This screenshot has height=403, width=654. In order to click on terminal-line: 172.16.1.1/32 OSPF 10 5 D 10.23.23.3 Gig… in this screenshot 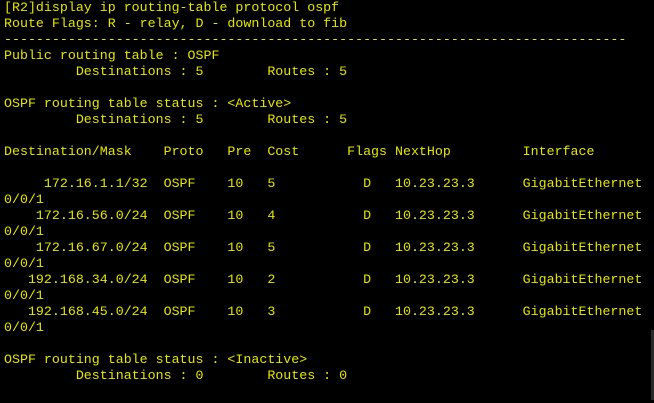, I will do `click(323, 183)`.